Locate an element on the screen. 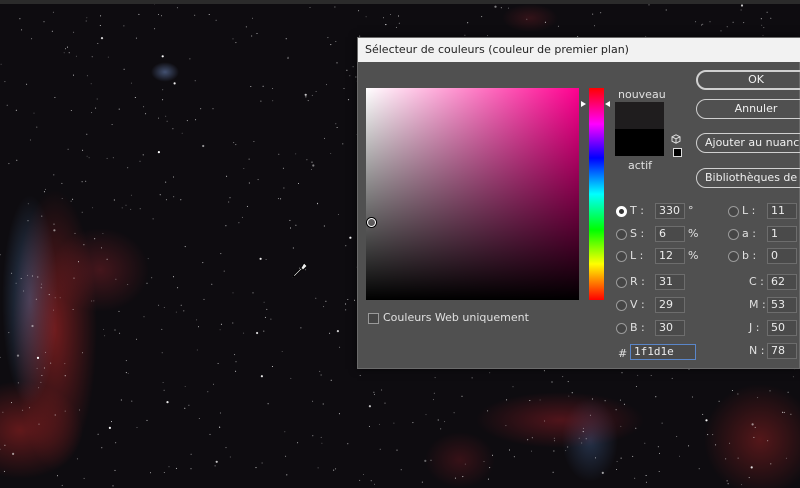 The image size is (800, 488). blue-radio is located at coordinates (621, 328).